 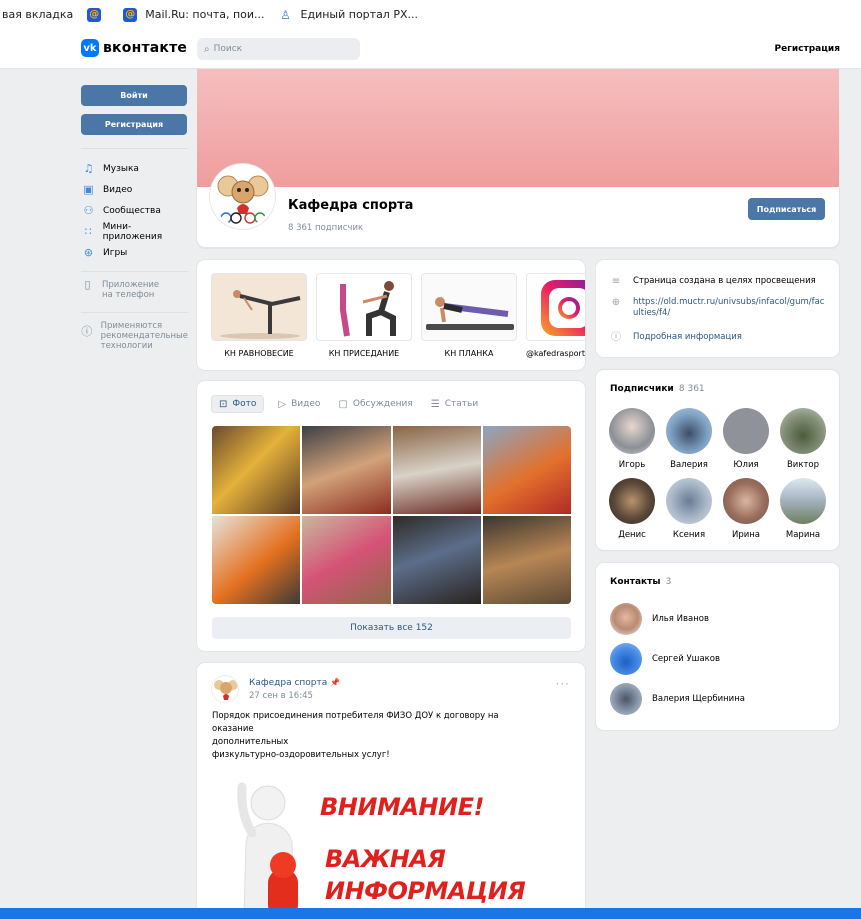 What do you see at coordinates (698, 699) in the screenshot?
I see `contact-name: Валерия Щербинина` at bounding box center [698, 699].